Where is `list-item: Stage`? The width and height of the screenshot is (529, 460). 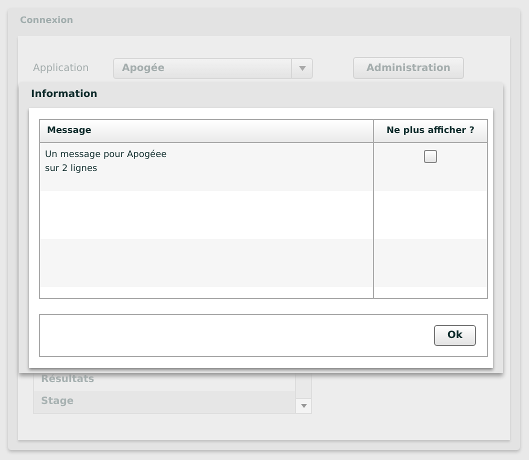
list-item: Stage is located at coordinates (164, 402).